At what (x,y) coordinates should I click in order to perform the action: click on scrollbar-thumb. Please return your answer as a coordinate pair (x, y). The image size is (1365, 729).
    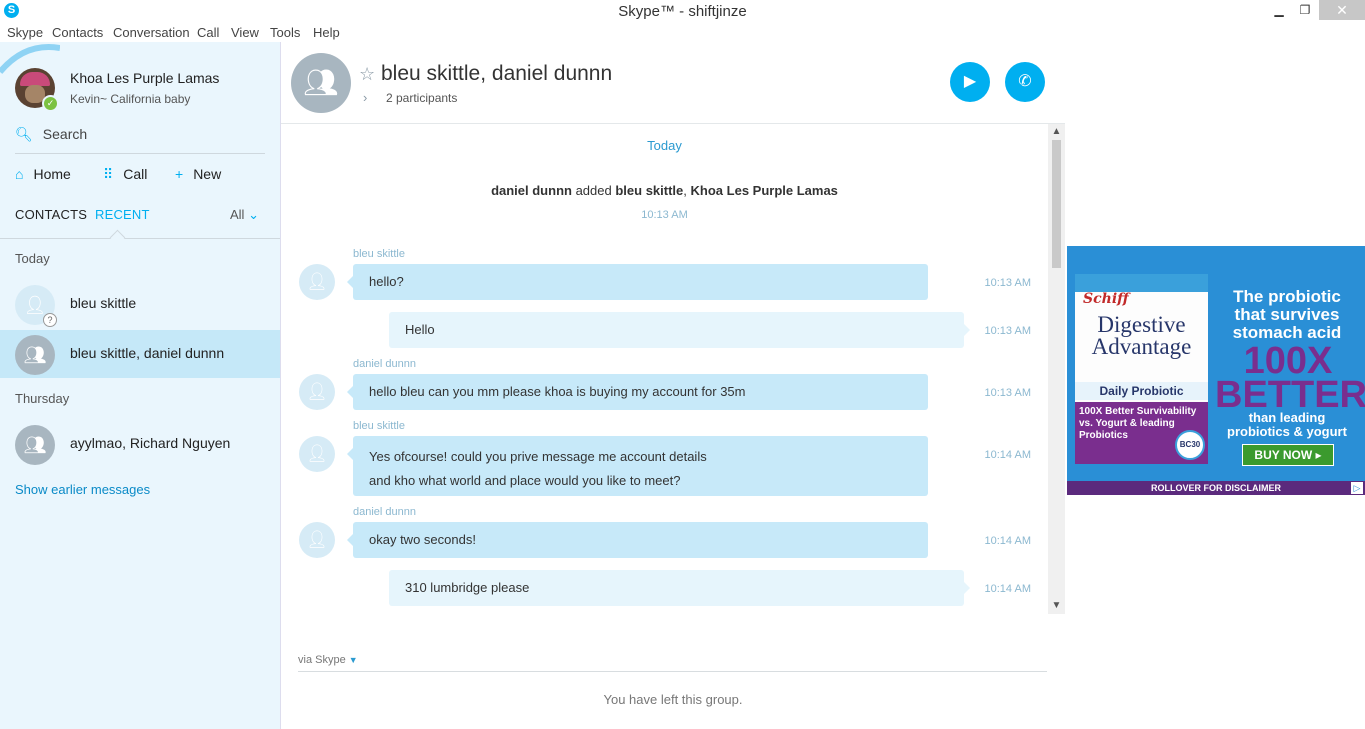
    Looking at the image, I should click on (1056, 204).